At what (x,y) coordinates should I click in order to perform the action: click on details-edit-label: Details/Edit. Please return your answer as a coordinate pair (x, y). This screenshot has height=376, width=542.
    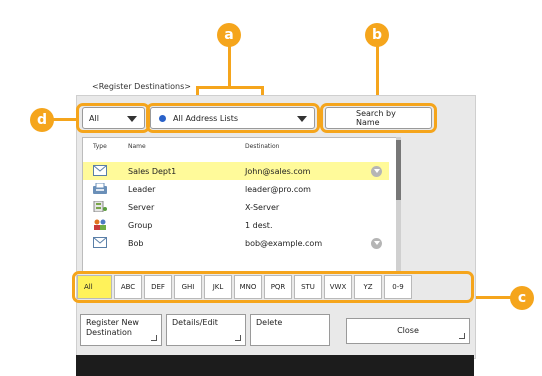
    Looking at the image, I should click on (195, 322).